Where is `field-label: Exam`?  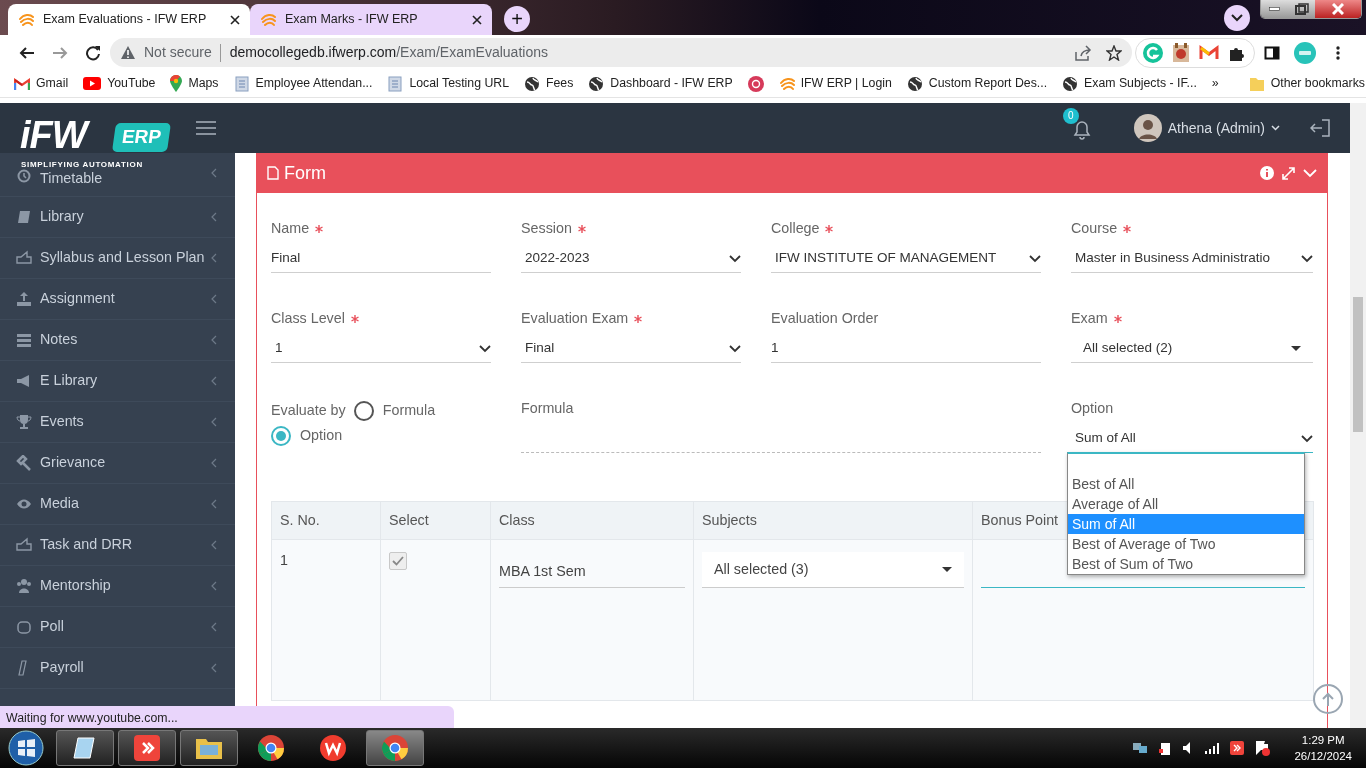 field-label: Exam is located at coordinates (1089, 319).